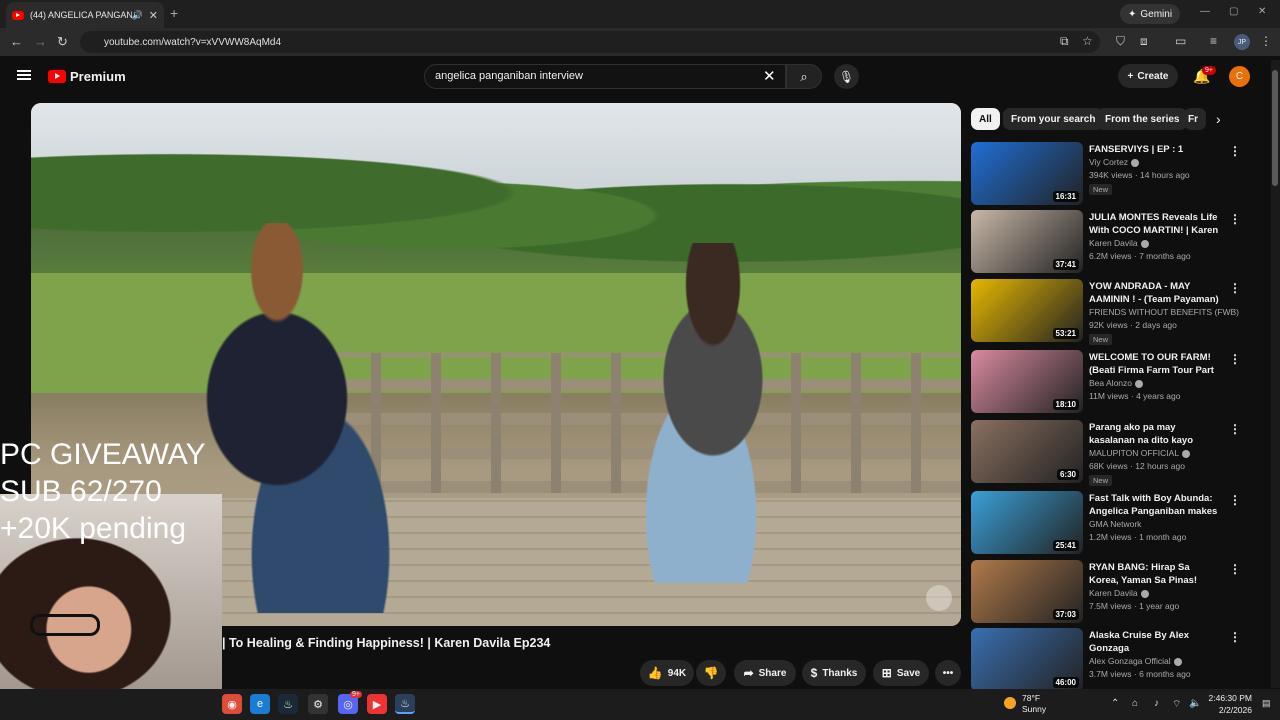 The image size is (1280, 720). Describe the element at coordinates (1180, 41) in the screenshot. I see `sidebar-icon: ▭` at that location.